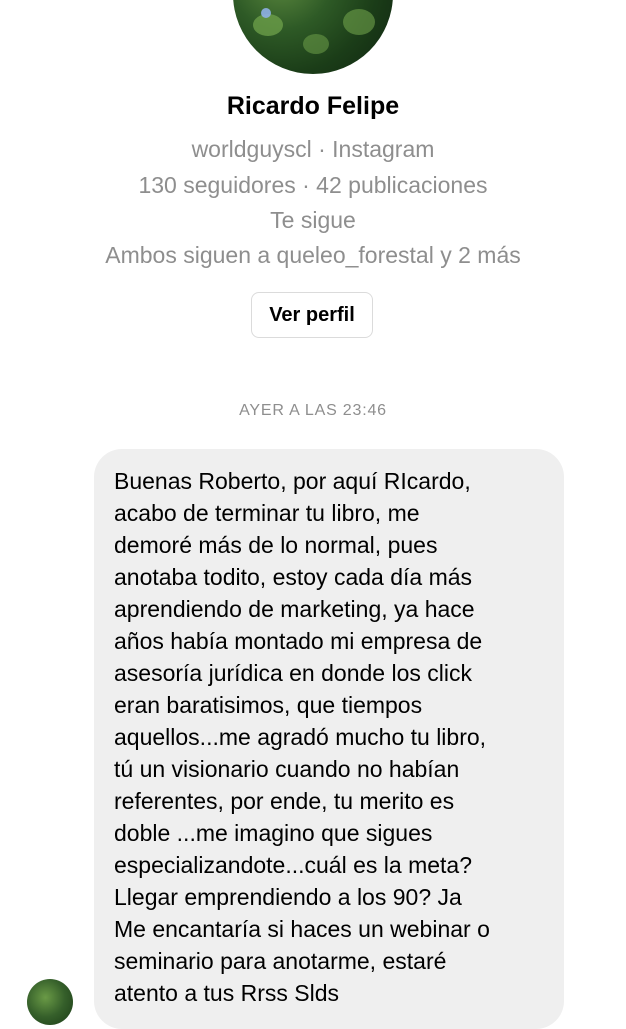 Image resolution: width=626 pixels, height=1029 pixels. I want to click on message-line: especializandote...cuál es la meta?, so click(293, 865).